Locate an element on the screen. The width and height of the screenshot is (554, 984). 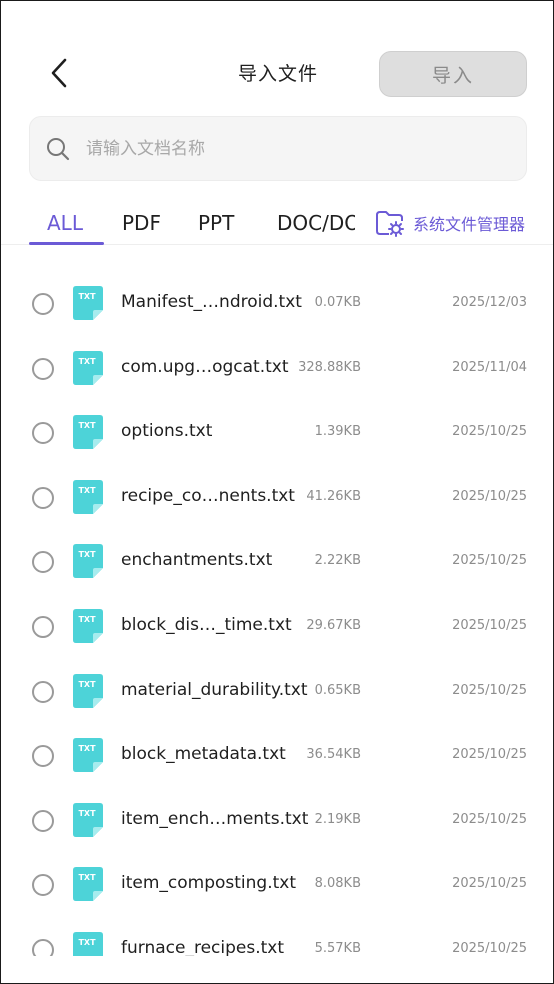
file-name: recipe_co…nents.txt is located at coordinates (208, 495).